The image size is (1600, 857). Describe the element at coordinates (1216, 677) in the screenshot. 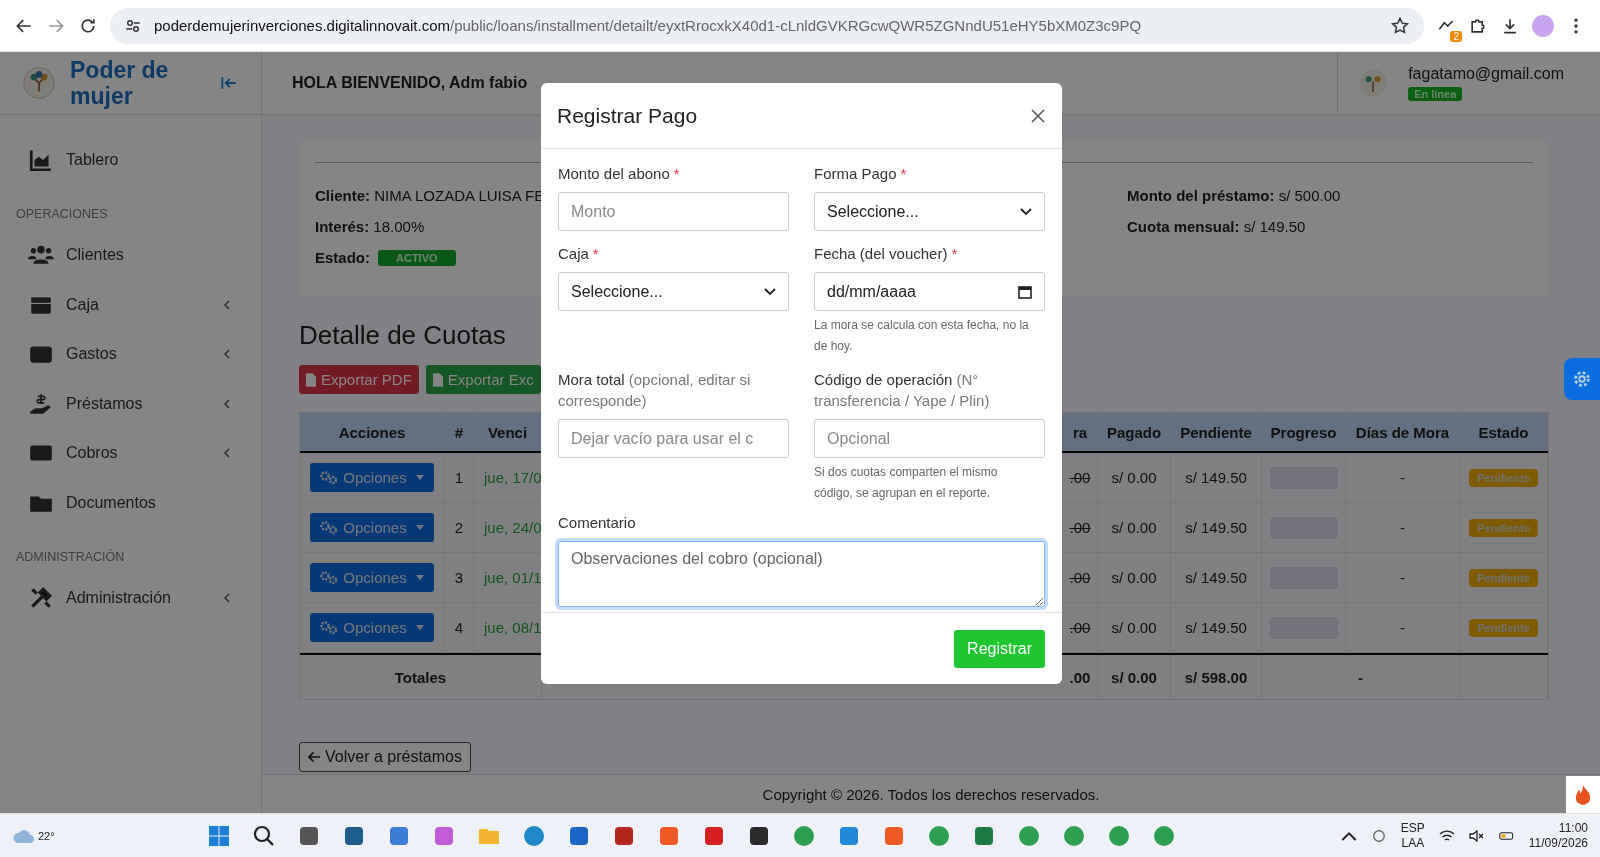

I see `table-cell: s/ 598.00` at that location.